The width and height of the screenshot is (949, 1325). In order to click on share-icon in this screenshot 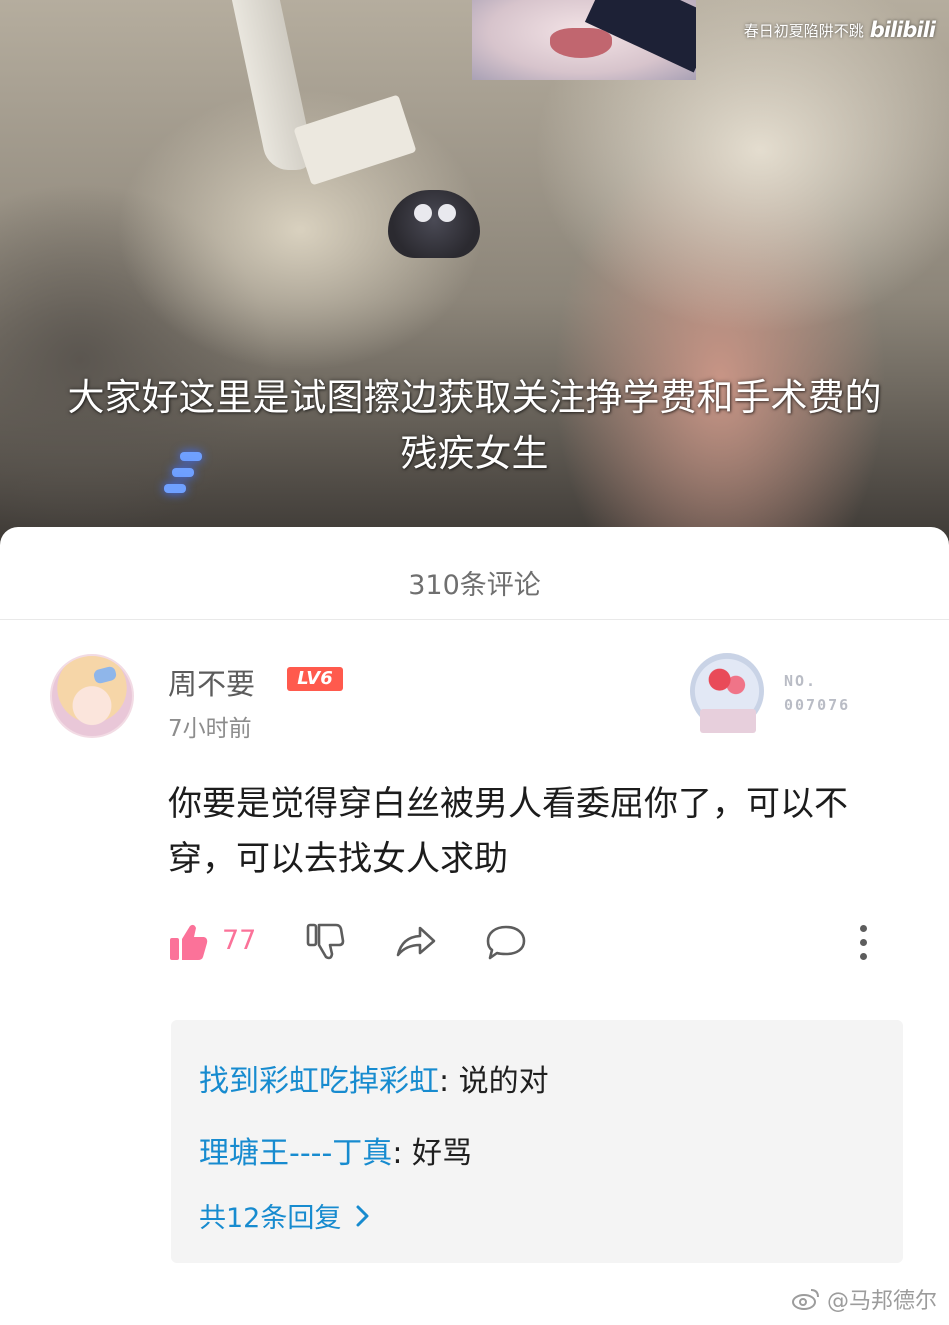, I will do `click(416, 941)`.